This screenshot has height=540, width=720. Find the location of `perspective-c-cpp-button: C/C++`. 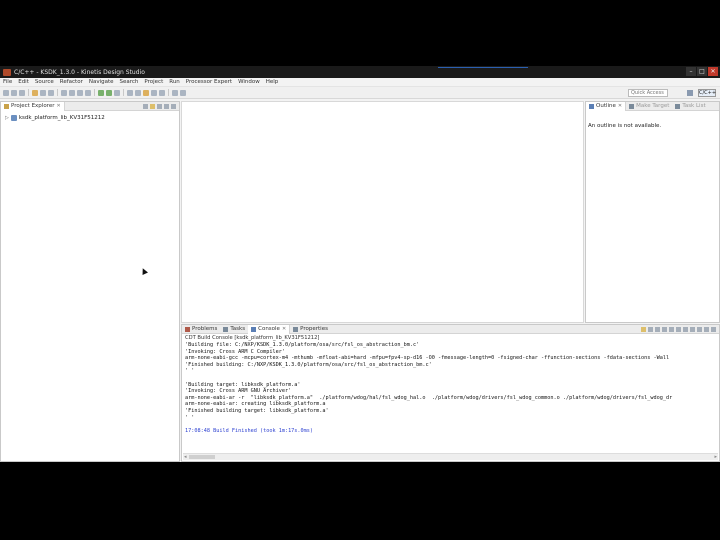

perspective-c-cpp-button: C/C++ is located at coordinates (707, 93).